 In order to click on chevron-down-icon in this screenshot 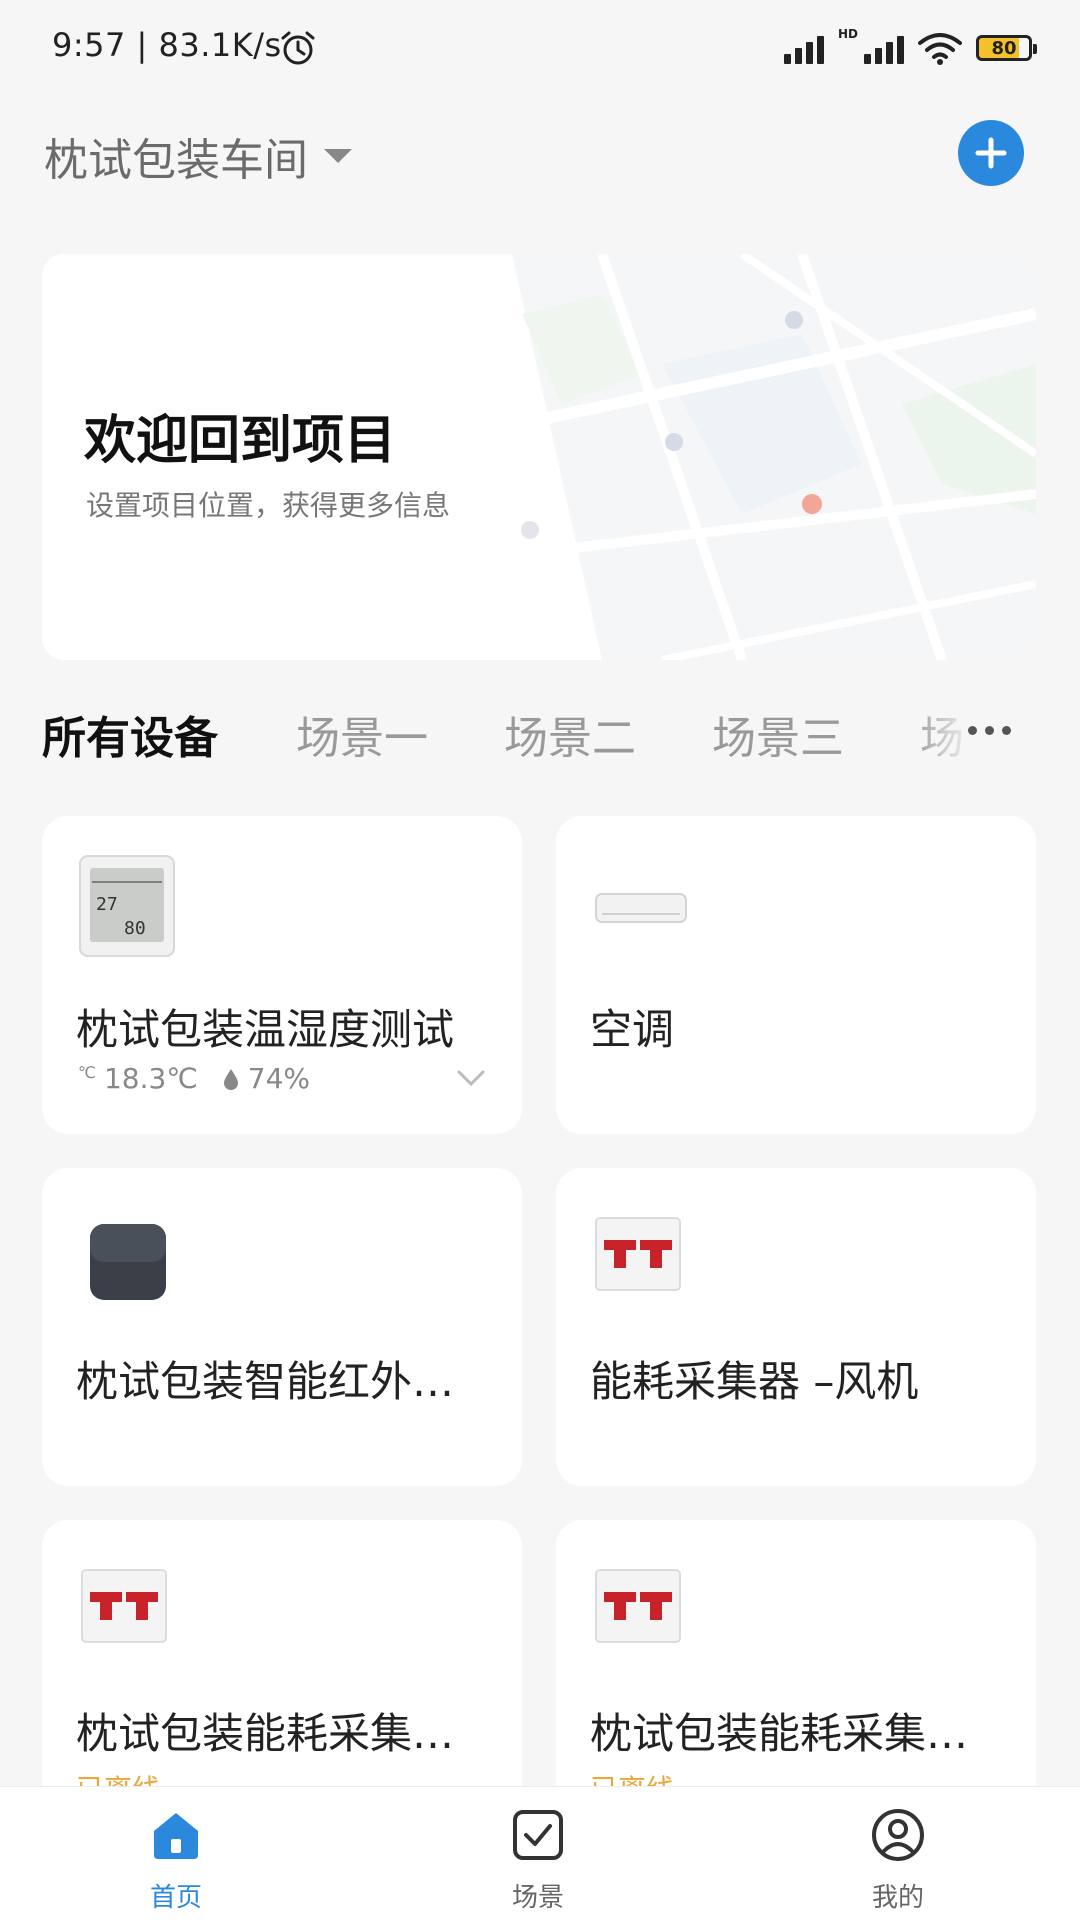, I will do `click(471, 1078)`.